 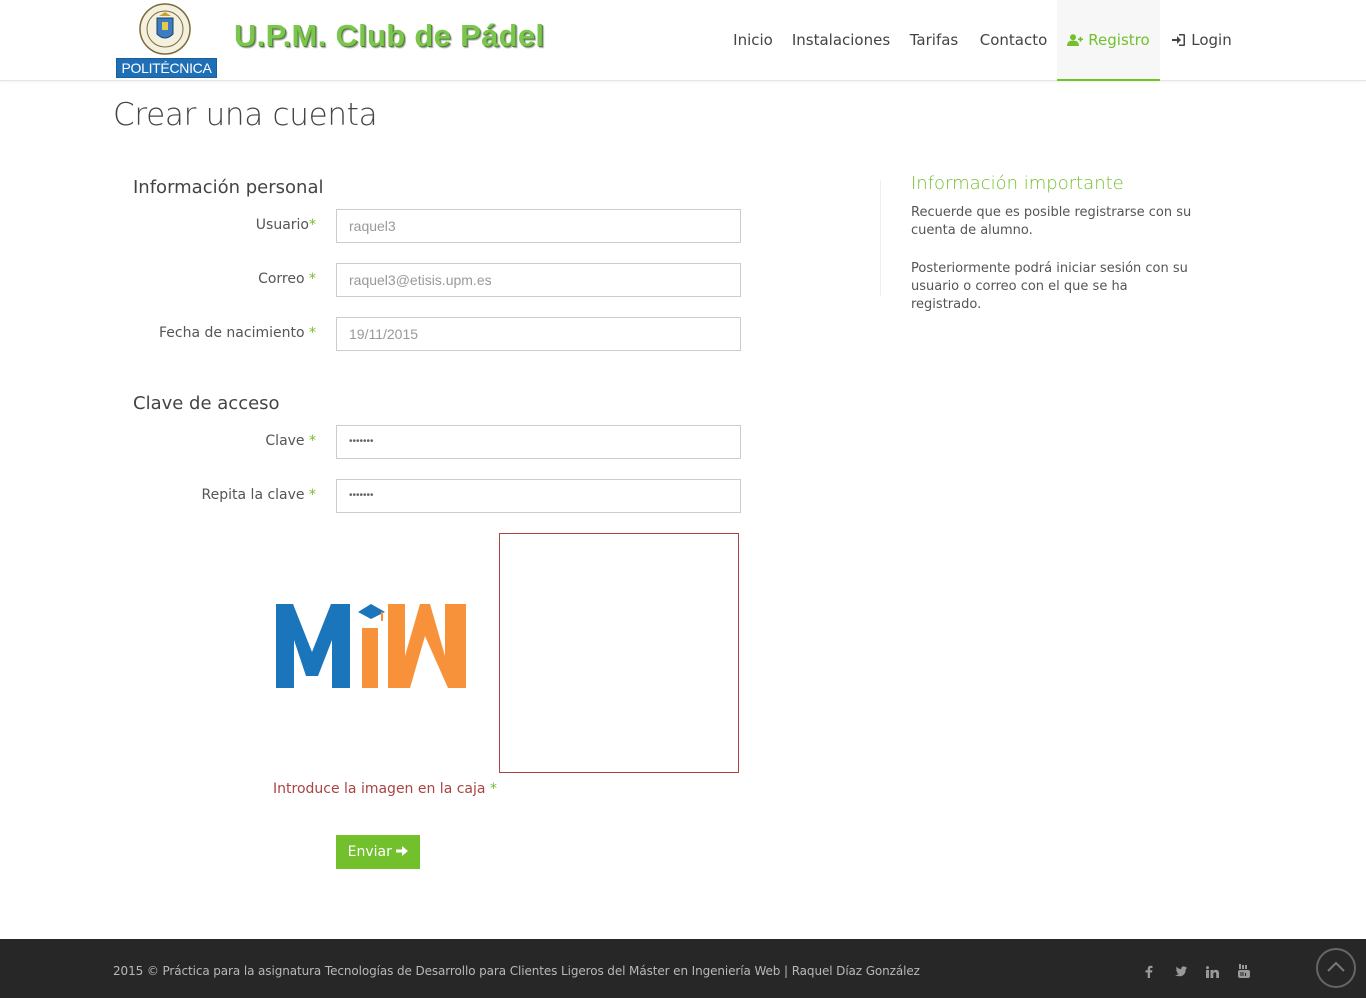 I want to click on label-text: Fecha de nacimiento, so click(x=233, y=333).